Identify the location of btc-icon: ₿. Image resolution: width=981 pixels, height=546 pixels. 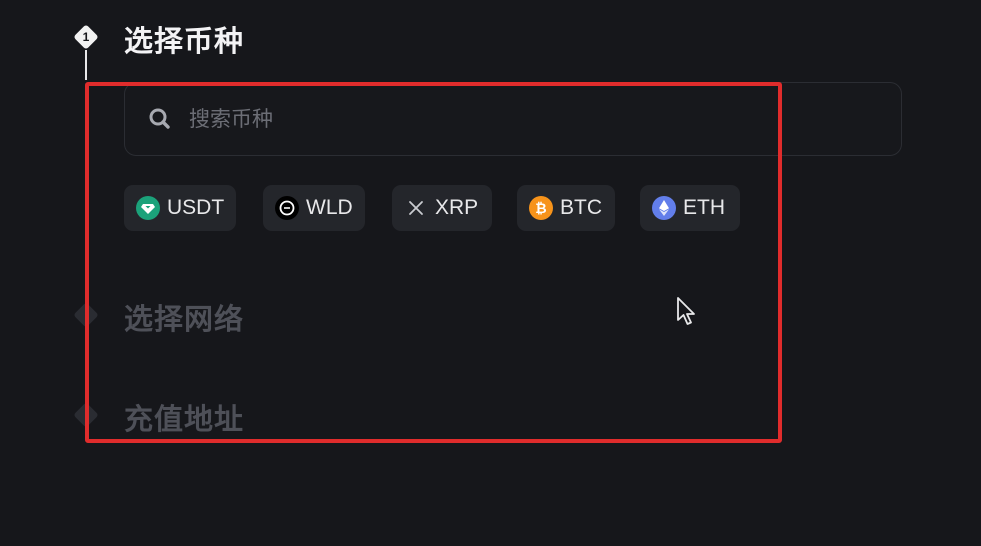
(541, 208).